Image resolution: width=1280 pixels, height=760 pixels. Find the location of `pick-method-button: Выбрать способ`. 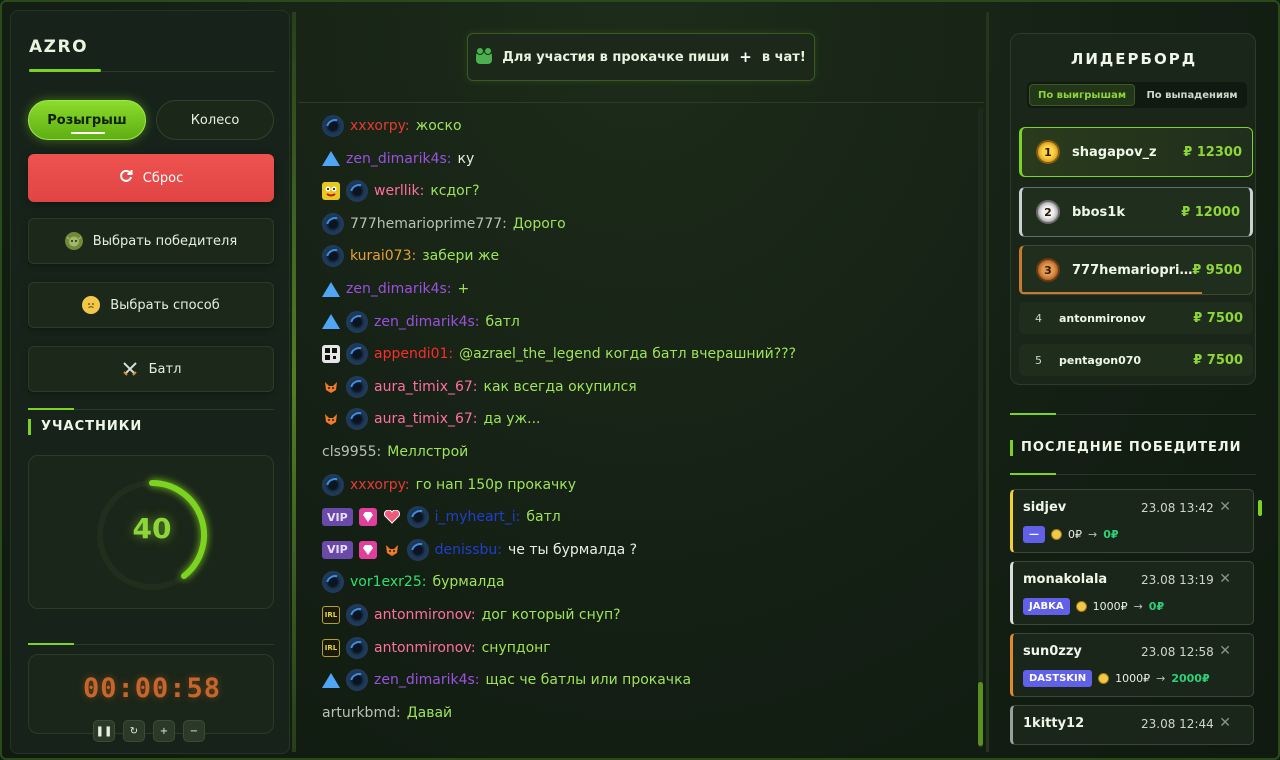

pick-method-button: Выбрать способ is located at coordinates (151, 305).